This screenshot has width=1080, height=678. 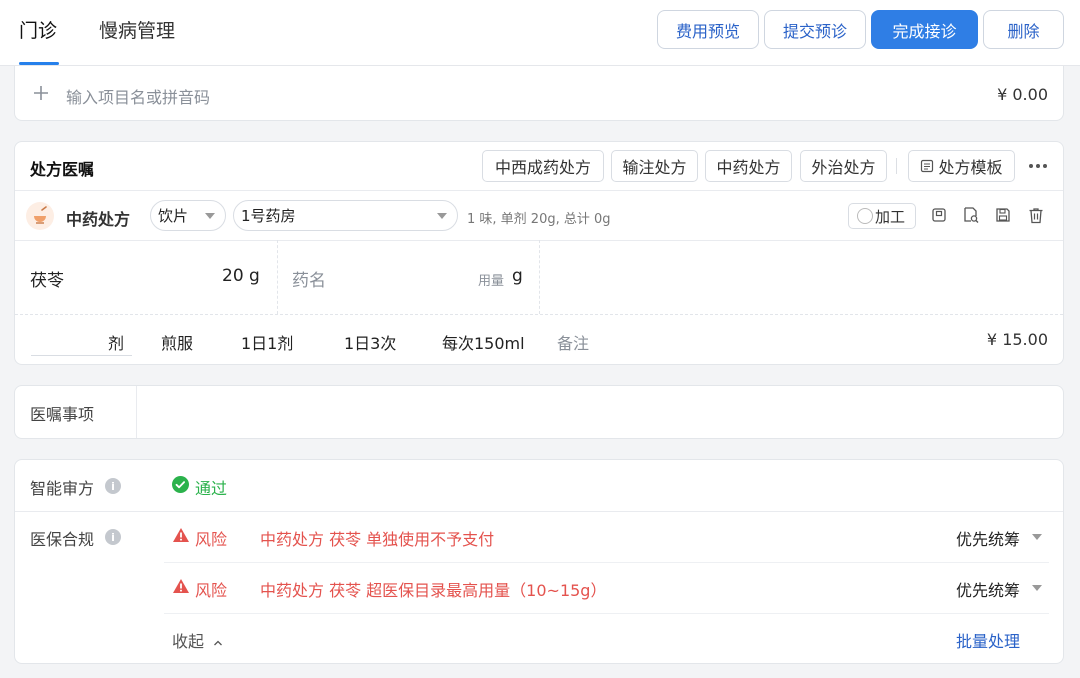 What do you see at coordinates (116, 342) in the screenshot?
I see `dose-count-unit: 剂` at bounding box center [116, 342].